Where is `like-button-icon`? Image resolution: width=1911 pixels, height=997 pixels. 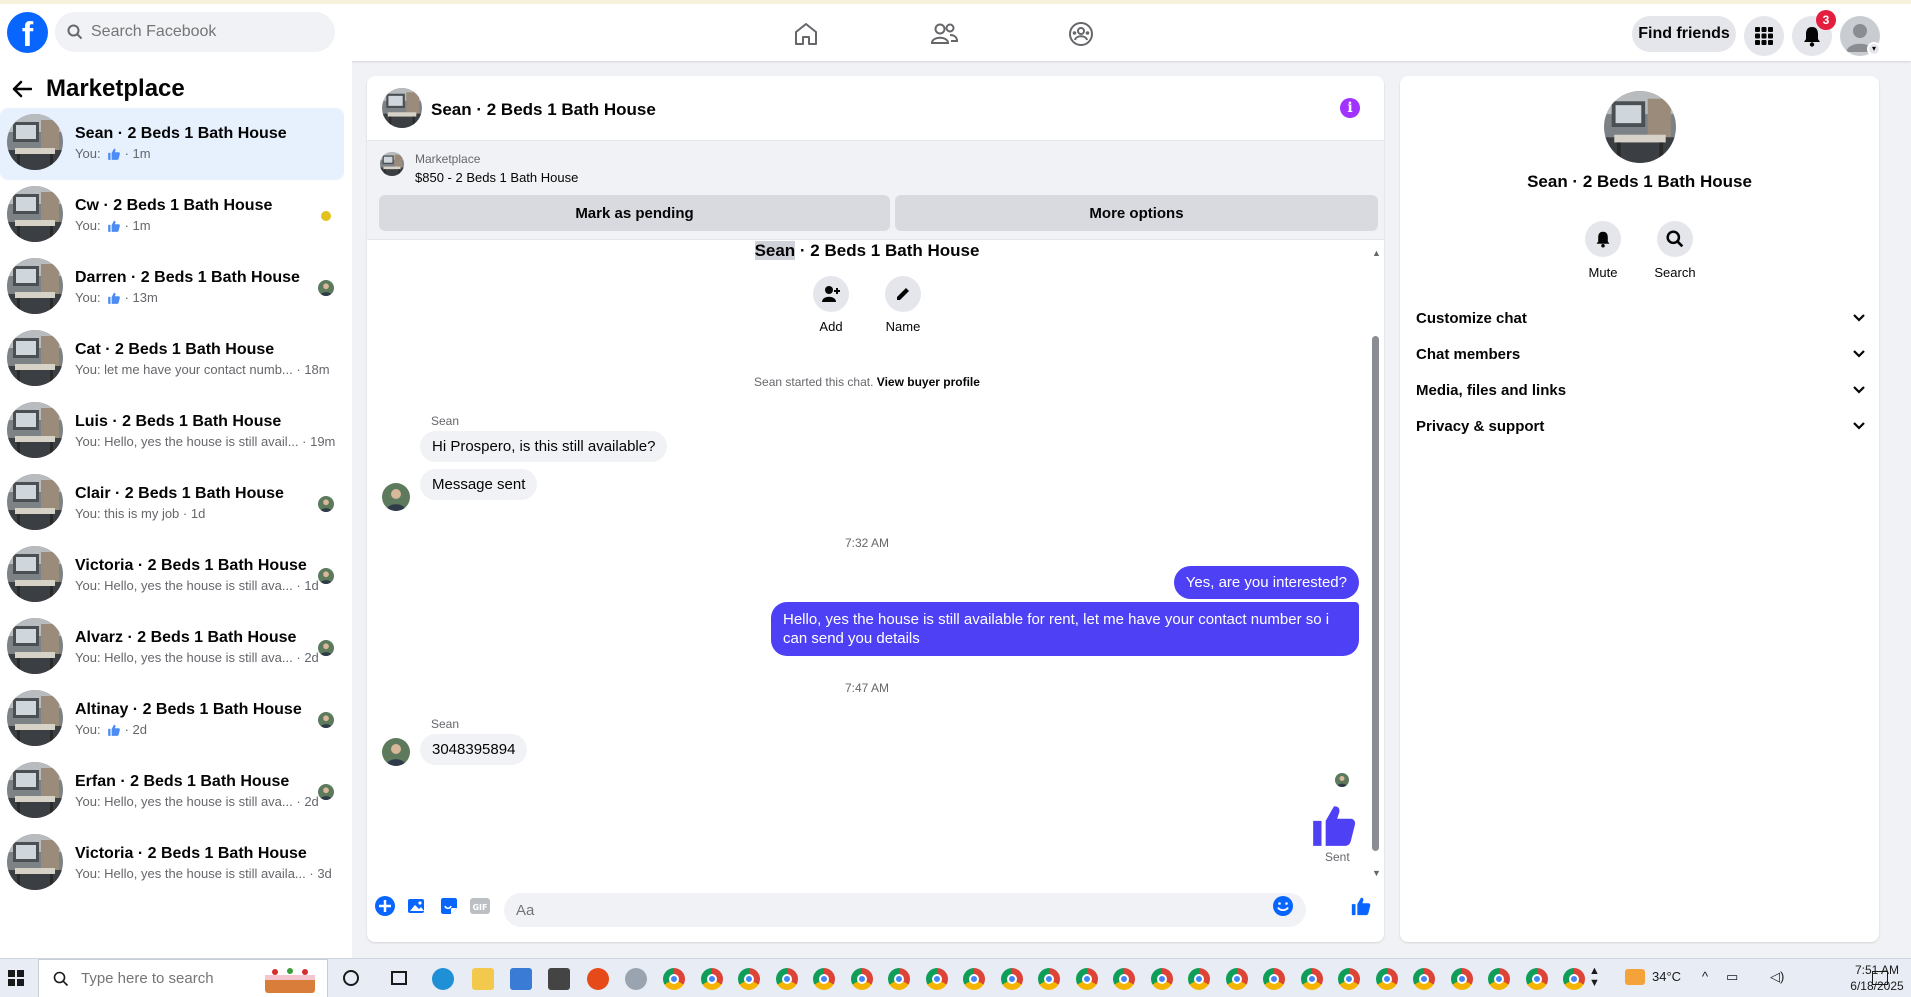 like-button-icon is located at coordinates (1361, 906).